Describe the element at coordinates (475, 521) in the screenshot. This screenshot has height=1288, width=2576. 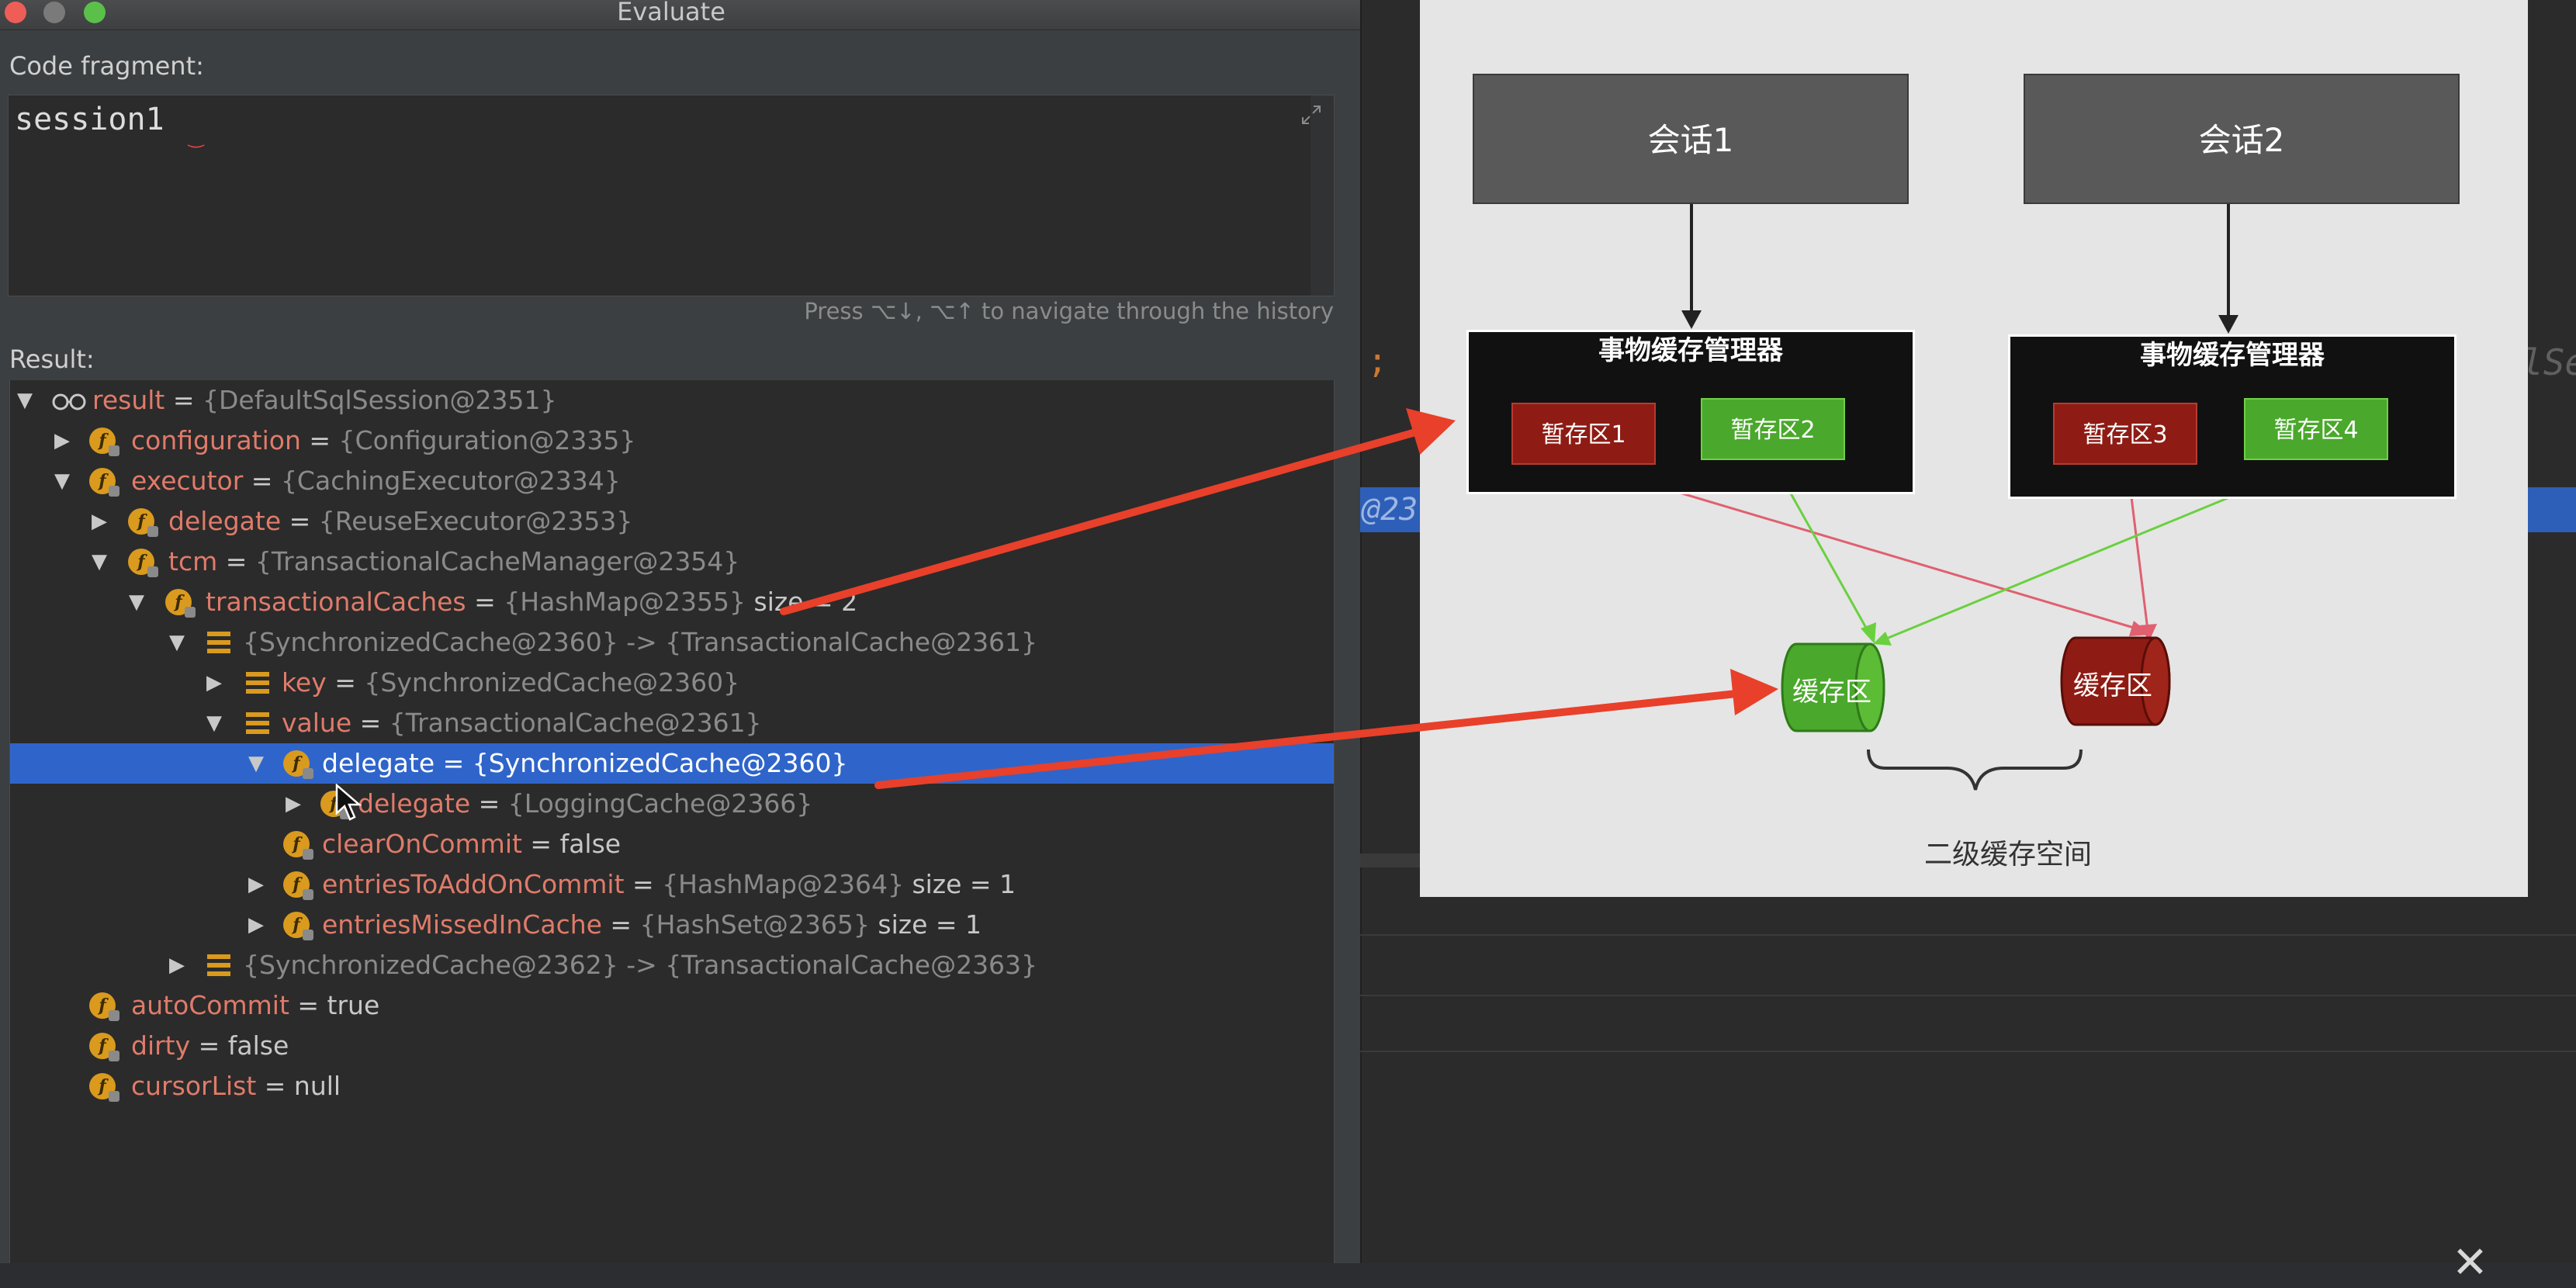
I see `tree-row-value: {ReuseExecutor@2353}` at that location.